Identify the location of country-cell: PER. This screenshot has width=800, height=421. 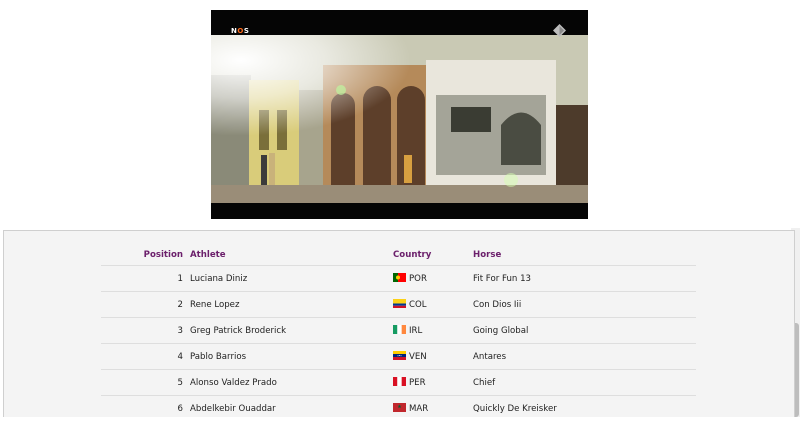
(433, 383).